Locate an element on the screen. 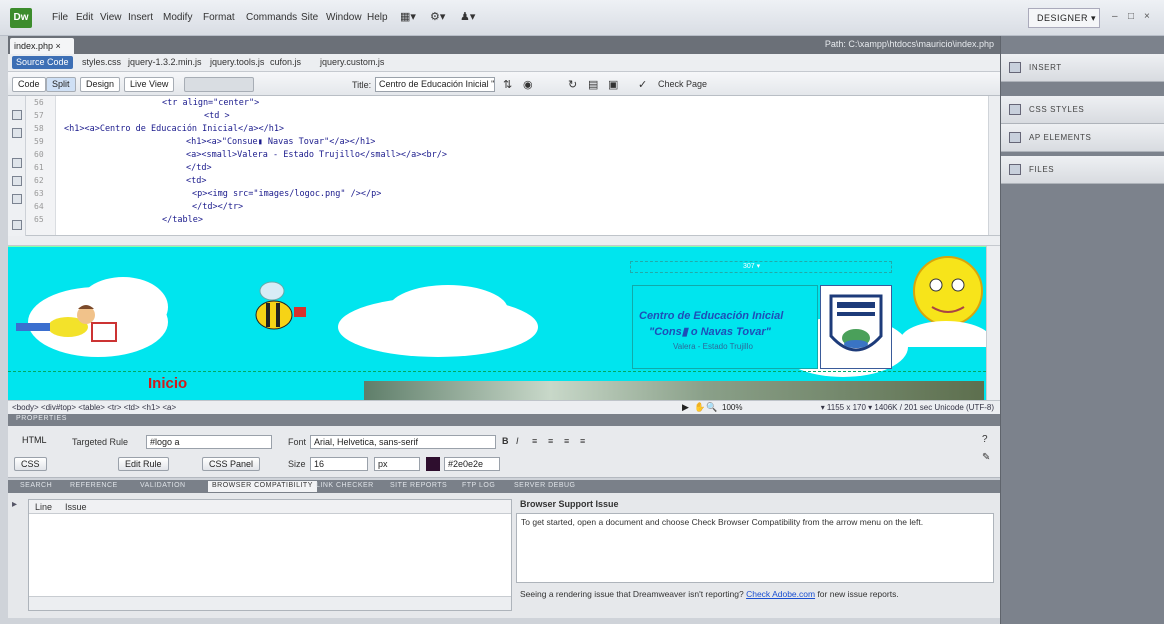 This screenshot has width=1164, height=624. column-line: Line is located at coordinates (43, 507).